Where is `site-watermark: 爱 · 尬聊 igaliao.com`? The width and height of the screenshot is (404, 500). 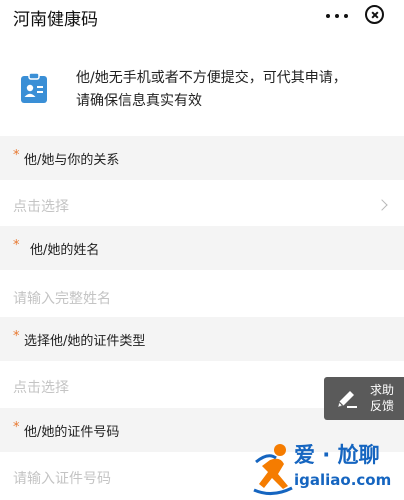
site-watermark: 爱 · 尬聊 igaliao.com is located at coordinates (327, 468).